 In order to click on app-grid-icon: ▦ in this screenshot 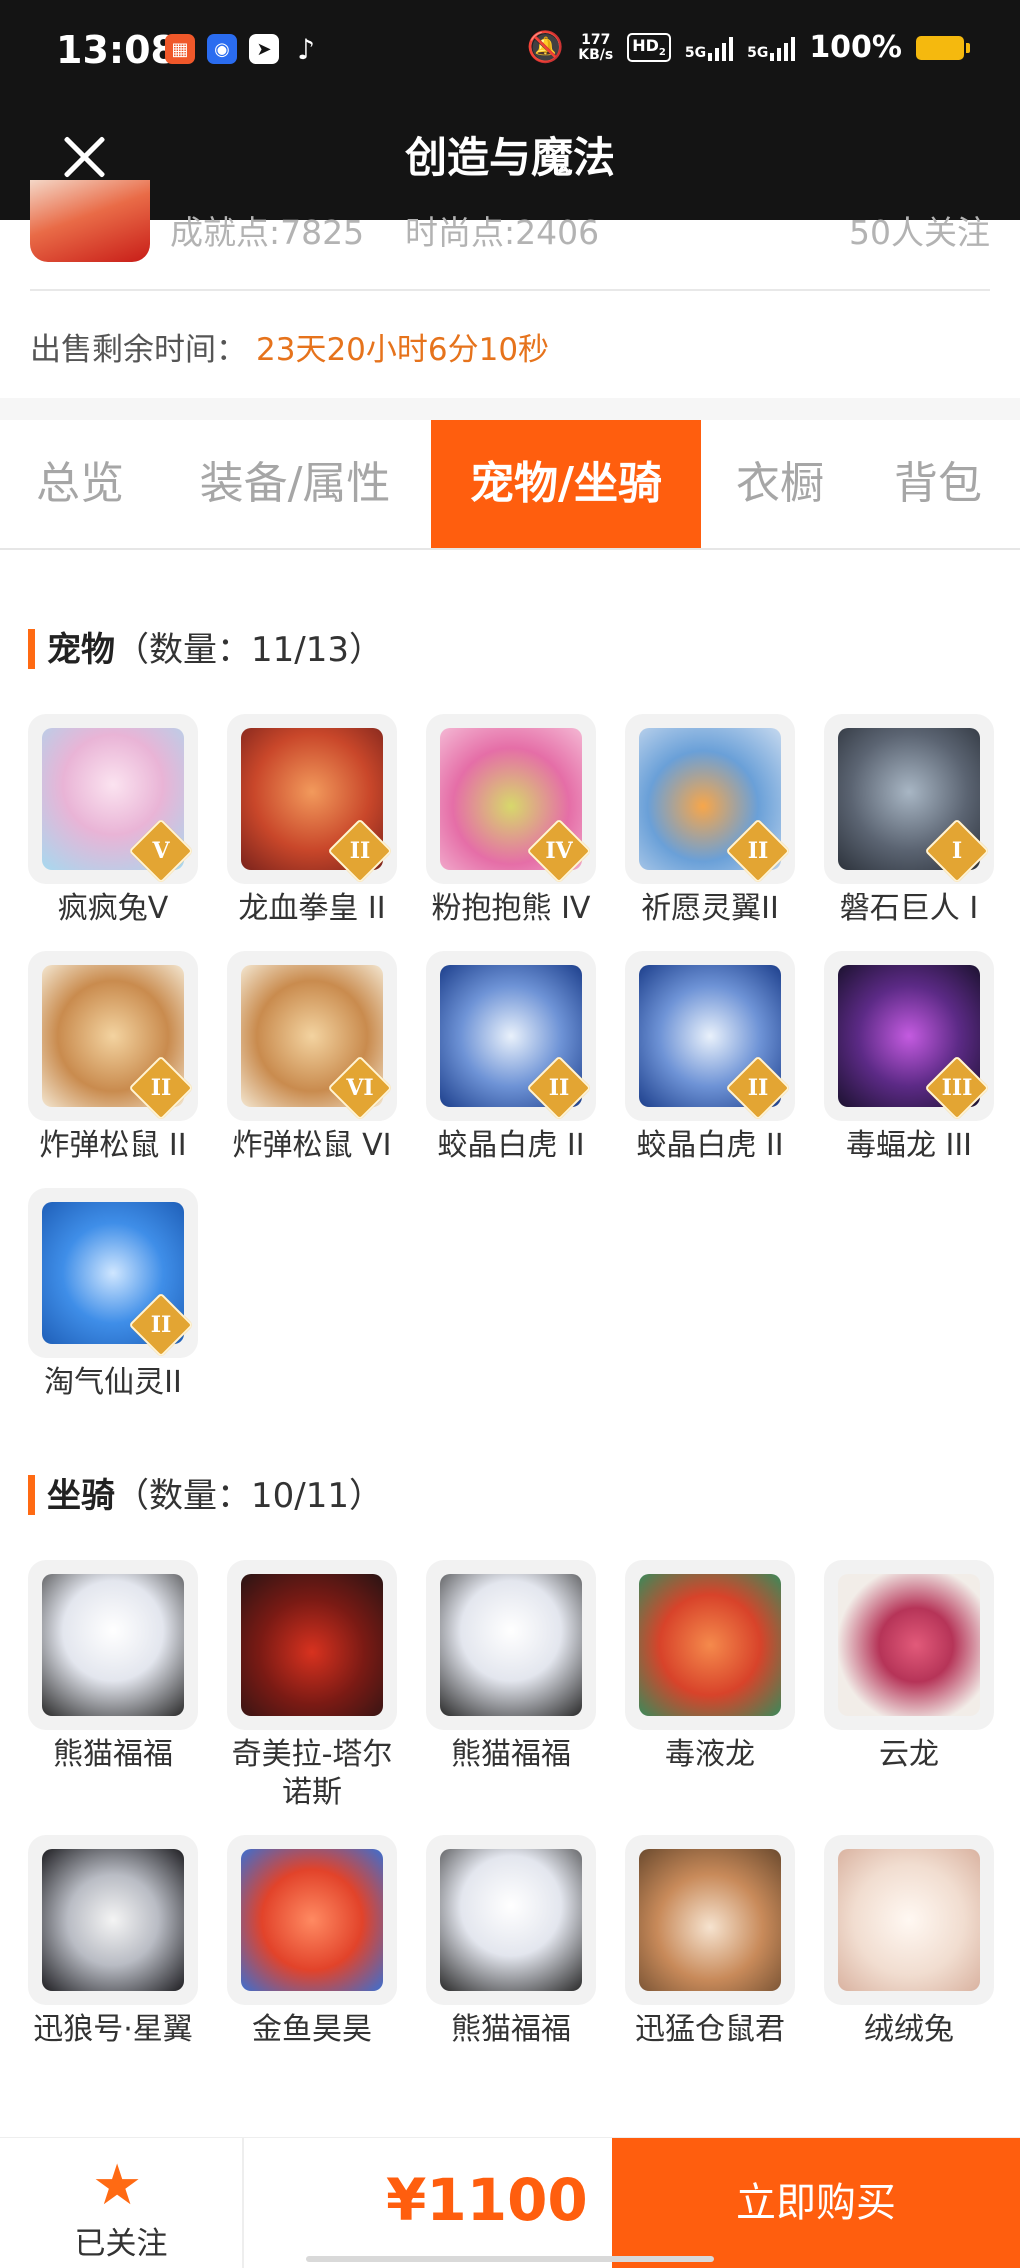, I will do `click(180, 49)`.